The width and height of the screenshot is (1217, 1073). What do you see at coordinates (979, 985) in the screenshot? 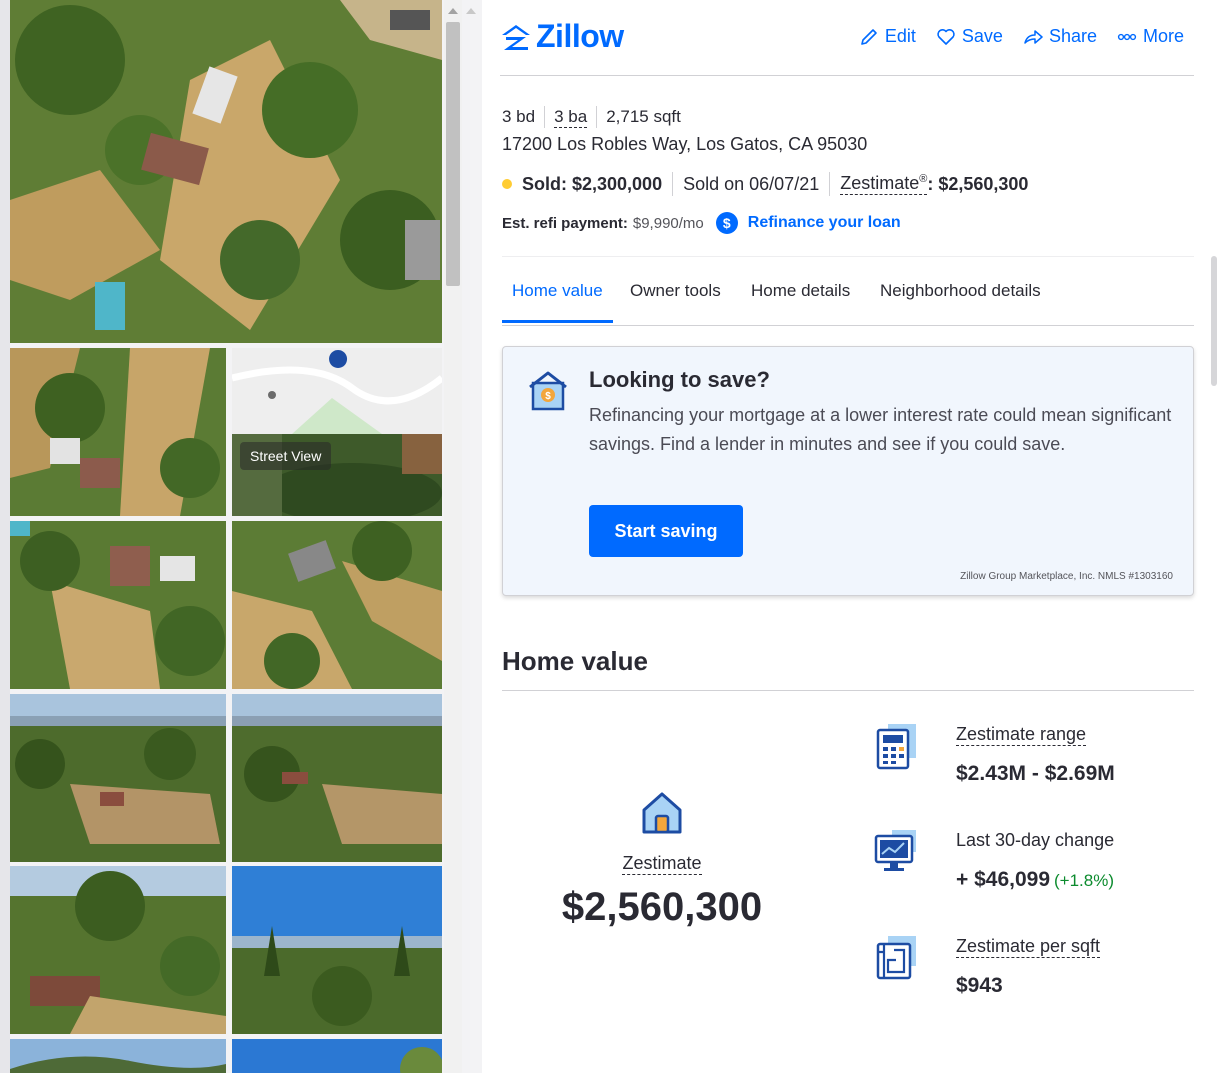
I see `zestimate-per-sqft-value: $943` at bounding box center [979, 985].